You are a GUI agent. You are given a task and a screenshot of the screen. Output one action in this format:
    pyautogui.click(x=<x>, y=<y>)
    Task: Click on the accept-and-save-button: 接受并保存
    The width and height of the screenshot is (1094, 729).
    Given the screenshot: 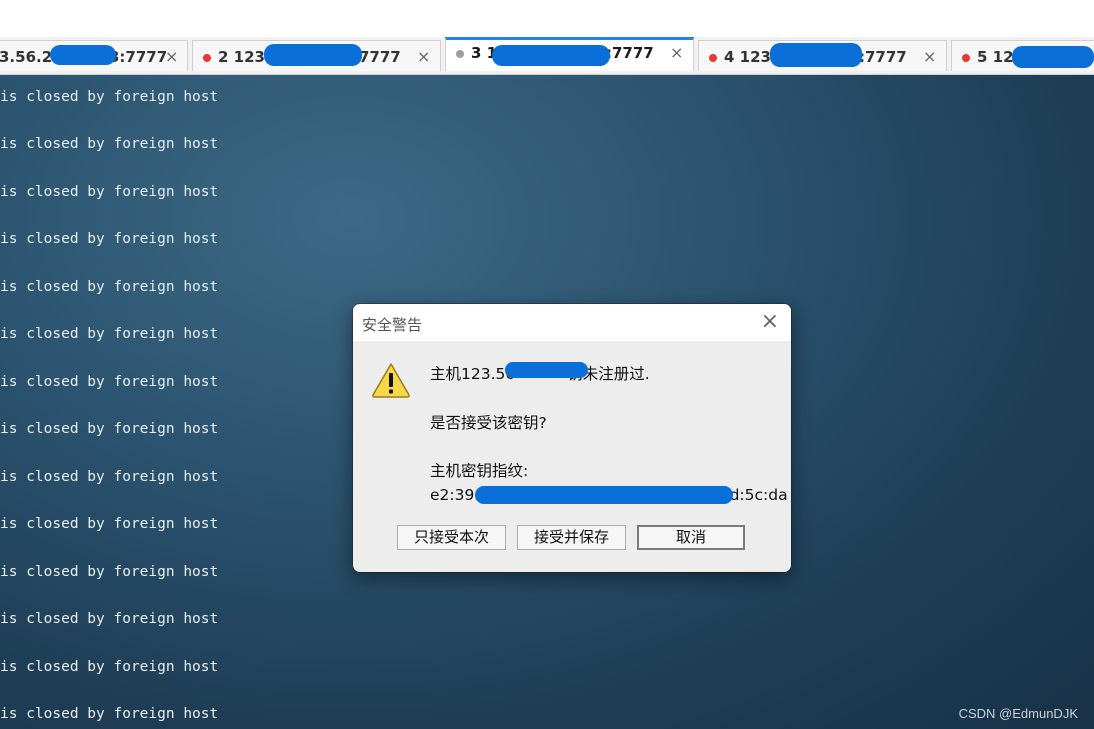 What is the action you would take?
    pyautogui.click(x=571, y=537)
    